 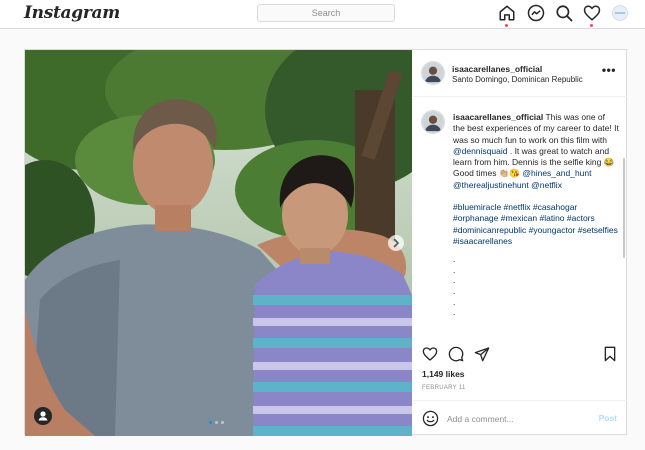 I want to click on post-actions, so click(x=520, y=356).